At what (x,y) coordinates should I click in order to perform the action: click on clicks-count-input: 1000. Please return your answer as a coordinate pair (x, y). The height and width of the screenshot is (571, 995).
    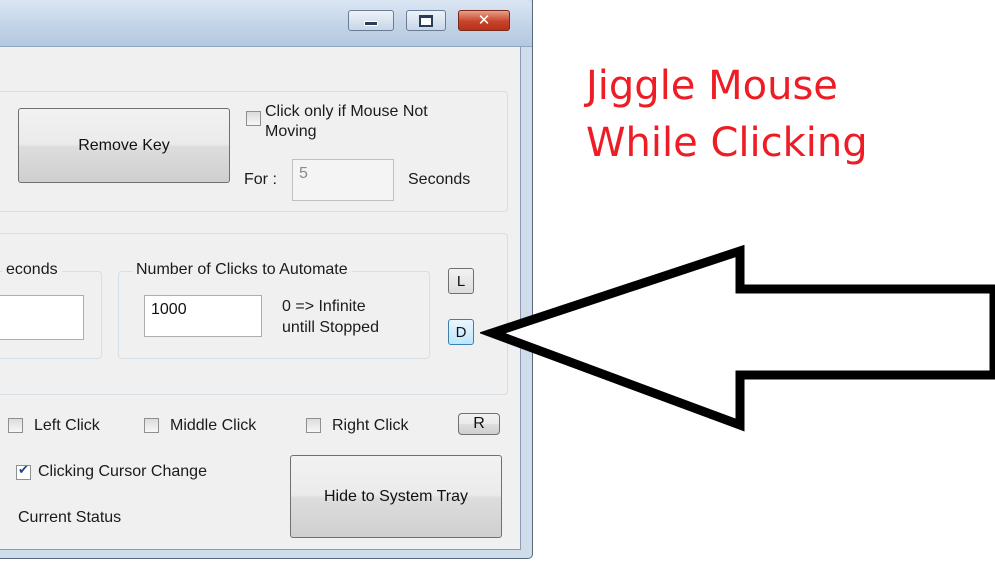
    Looking at the image, I should click on (203, 316).